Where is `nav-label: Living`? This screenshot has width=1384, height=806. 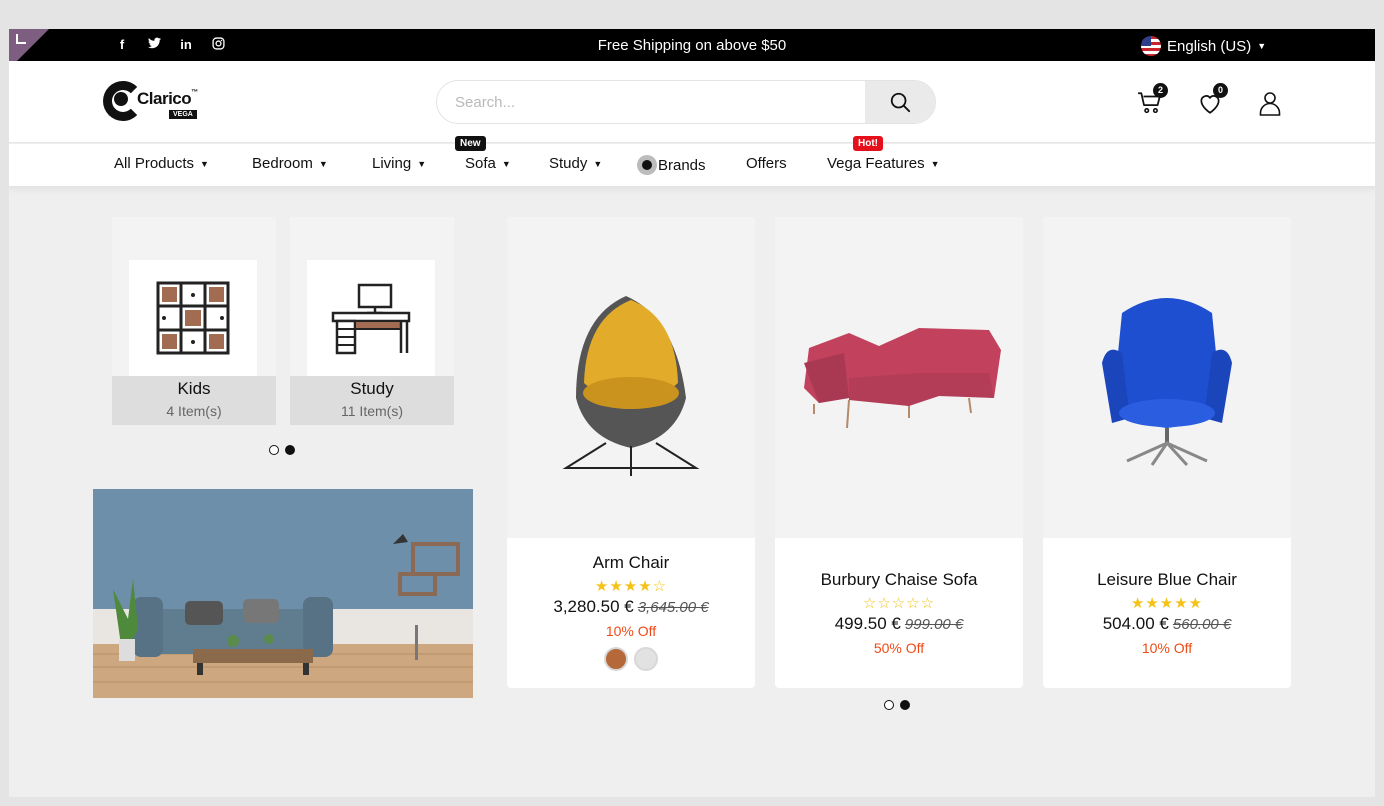
nav-label: Living is located at coordinates (392, 163).